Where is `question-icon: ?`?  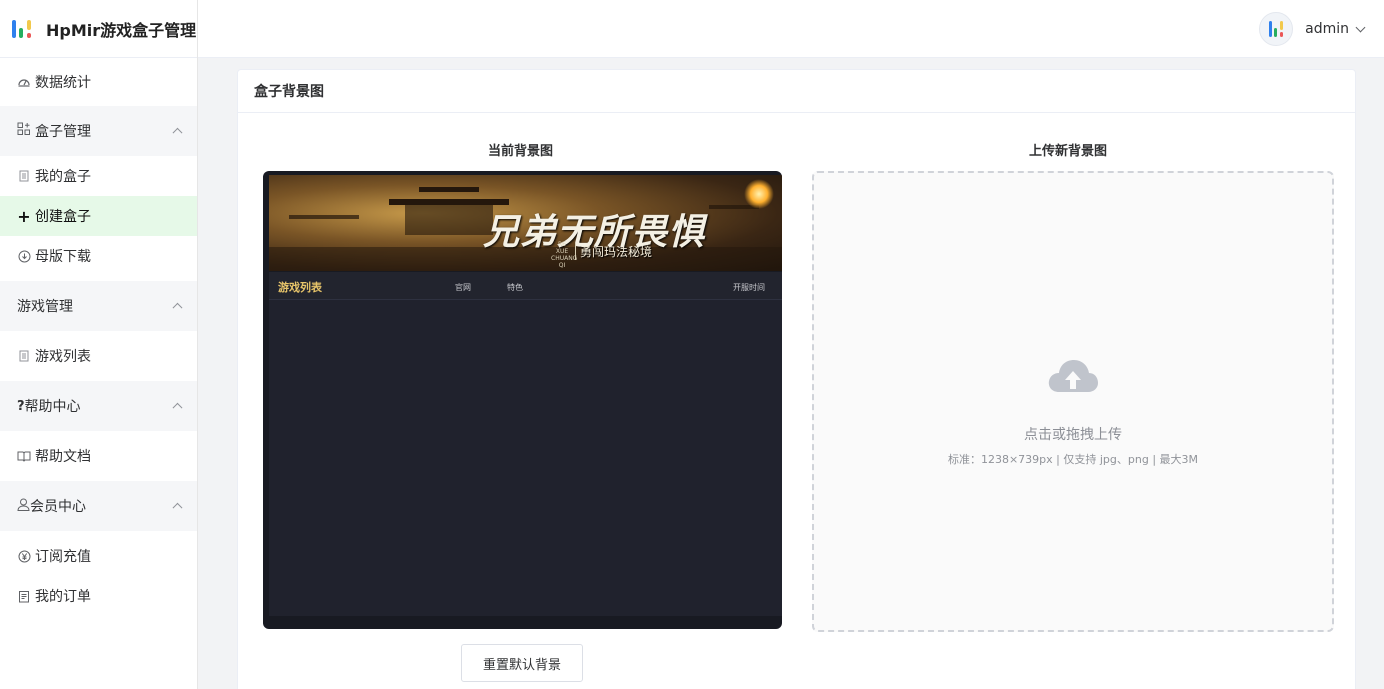
question-icon: ? is located at coordinates (21, 406).